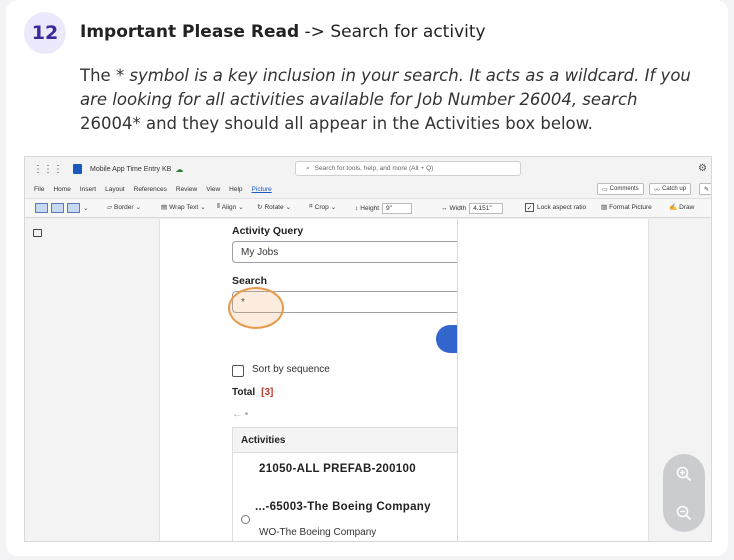 Image resolution: width=734 pixels, height=560 pixels. I want to click on height-label: Height, so click(370, 208).